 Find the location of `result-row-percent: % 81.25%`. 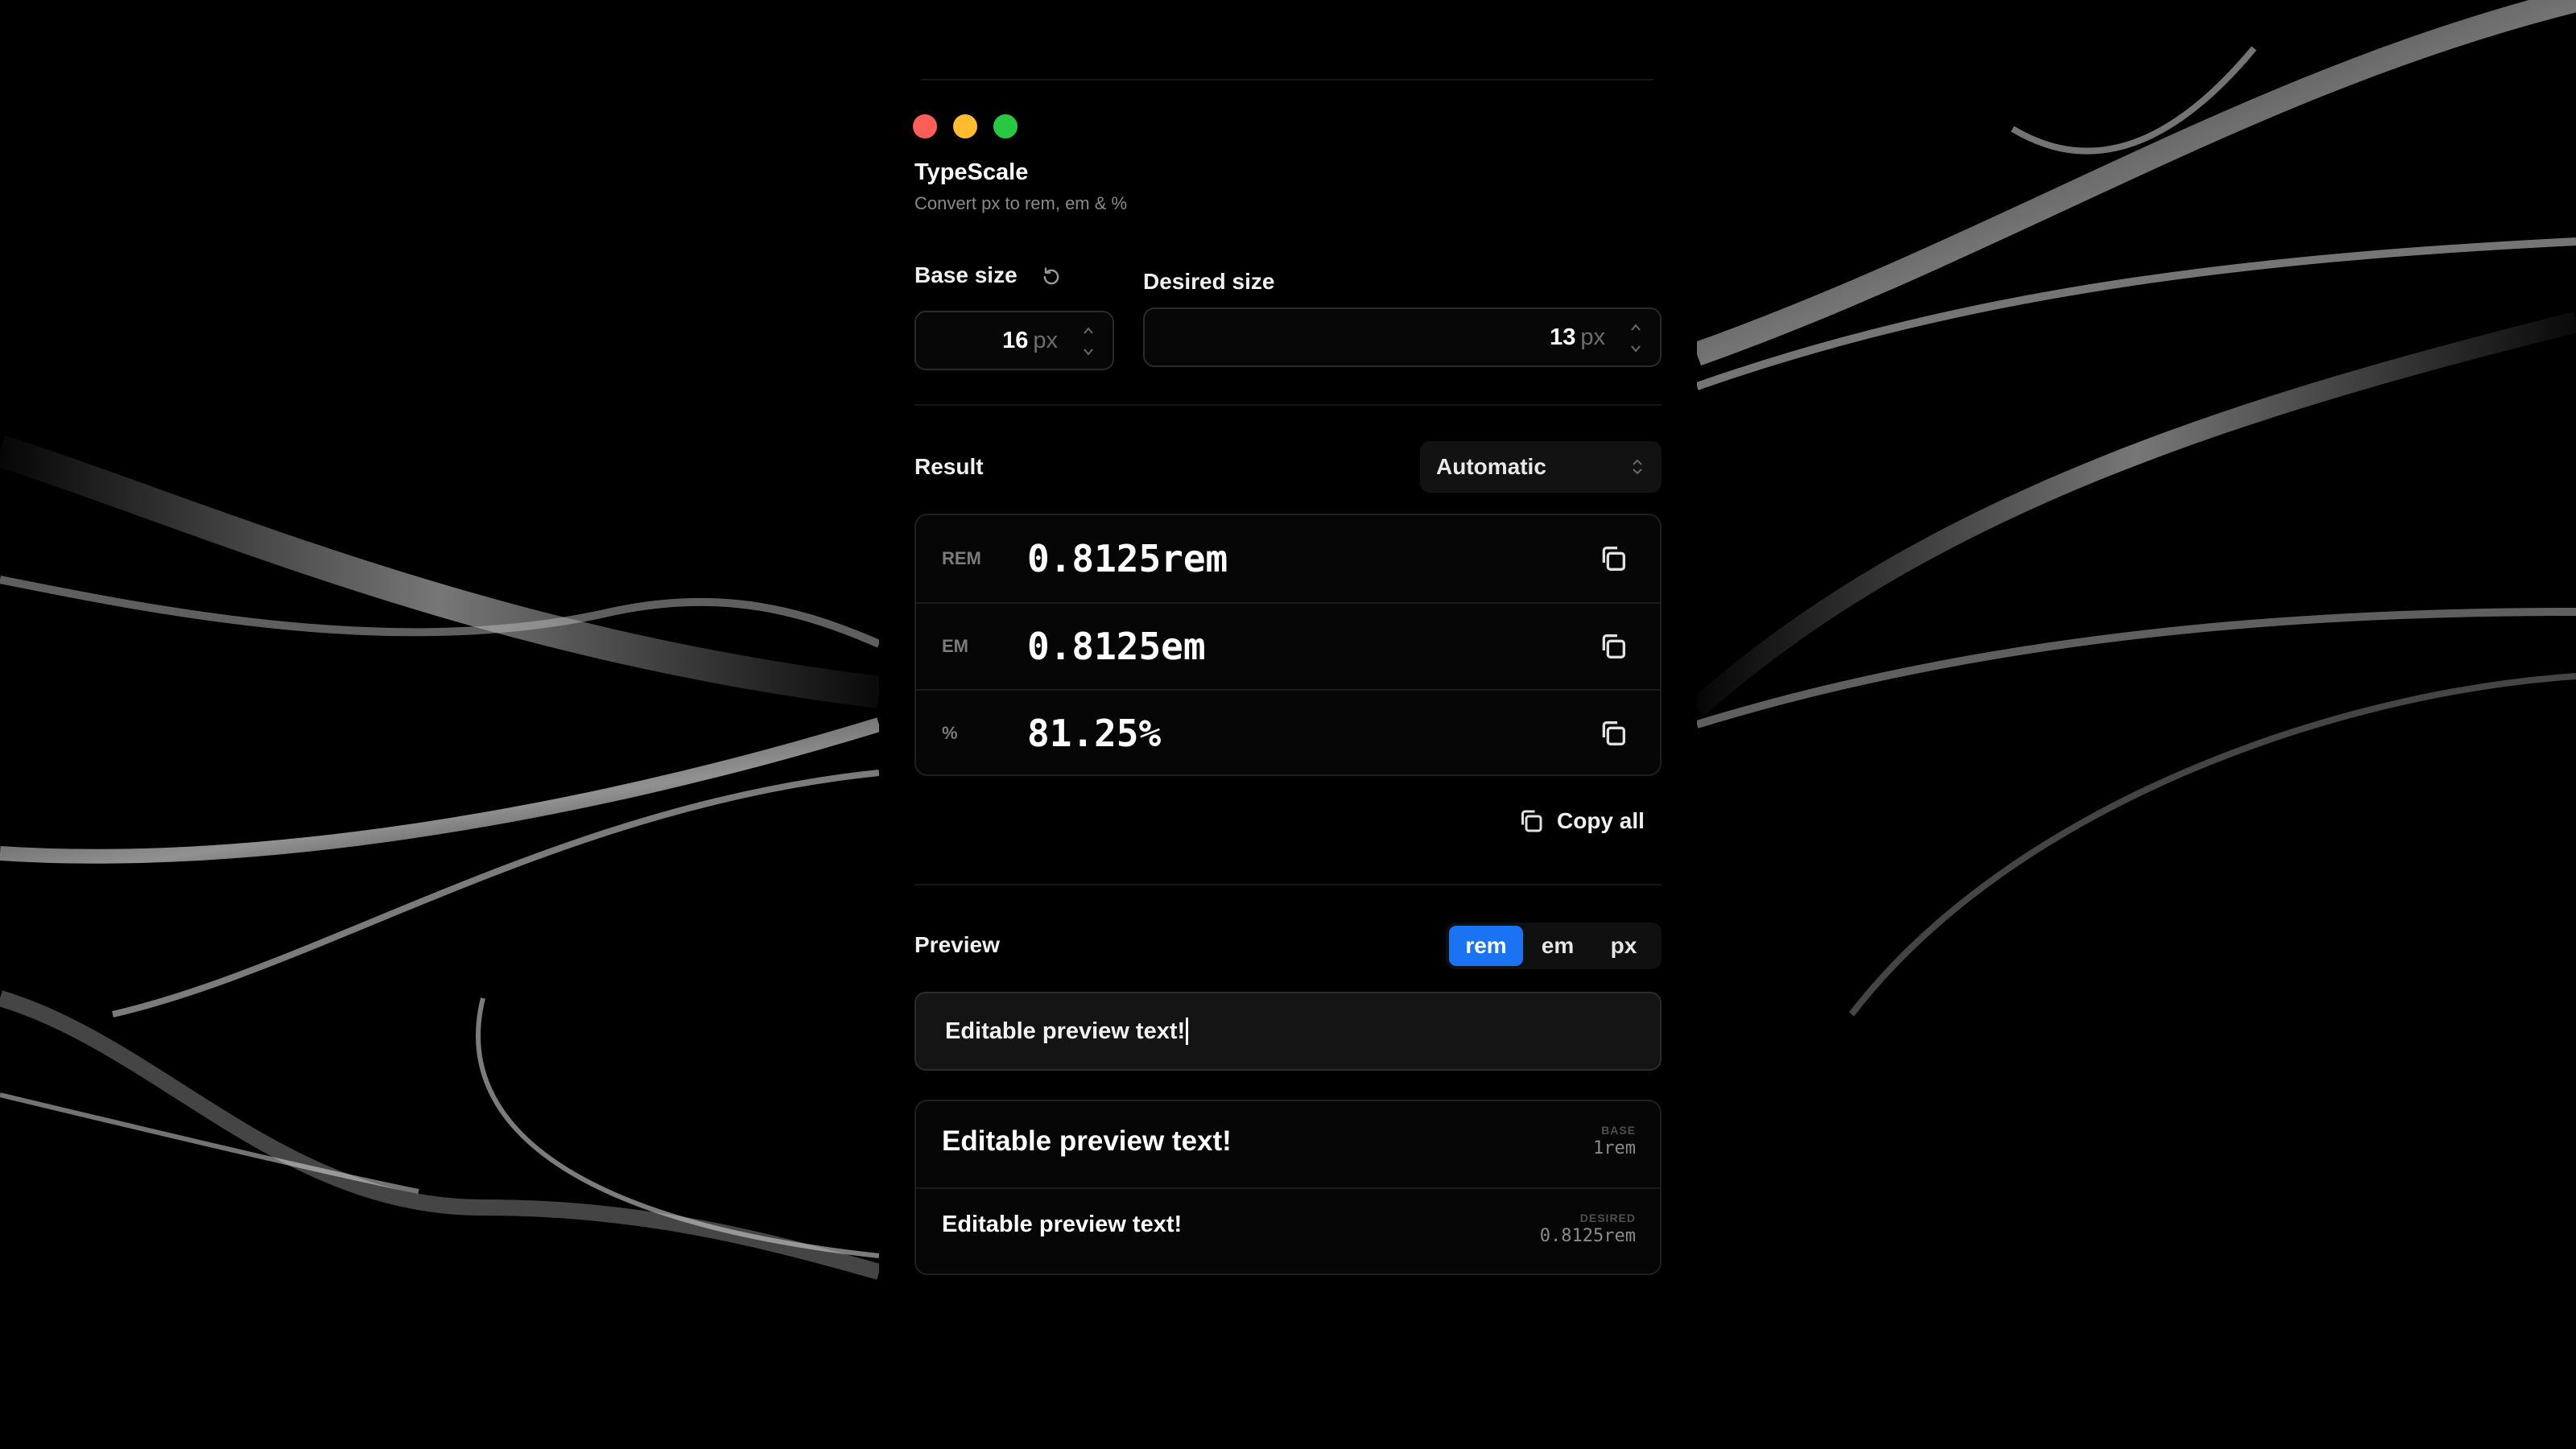

result-row-percent: % 81.25% is located at coordinates (1288, 732).